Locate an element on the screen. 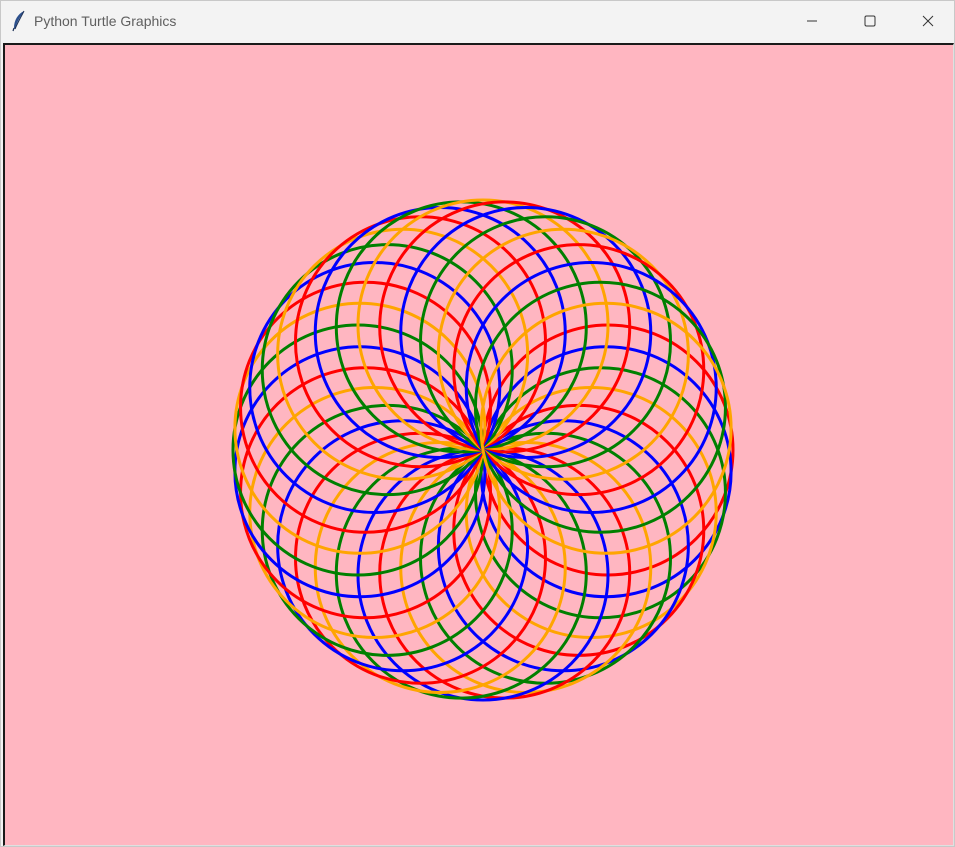 This screenshot has height=847, width=955. minimize-icon is located at coordinates (812, 21).